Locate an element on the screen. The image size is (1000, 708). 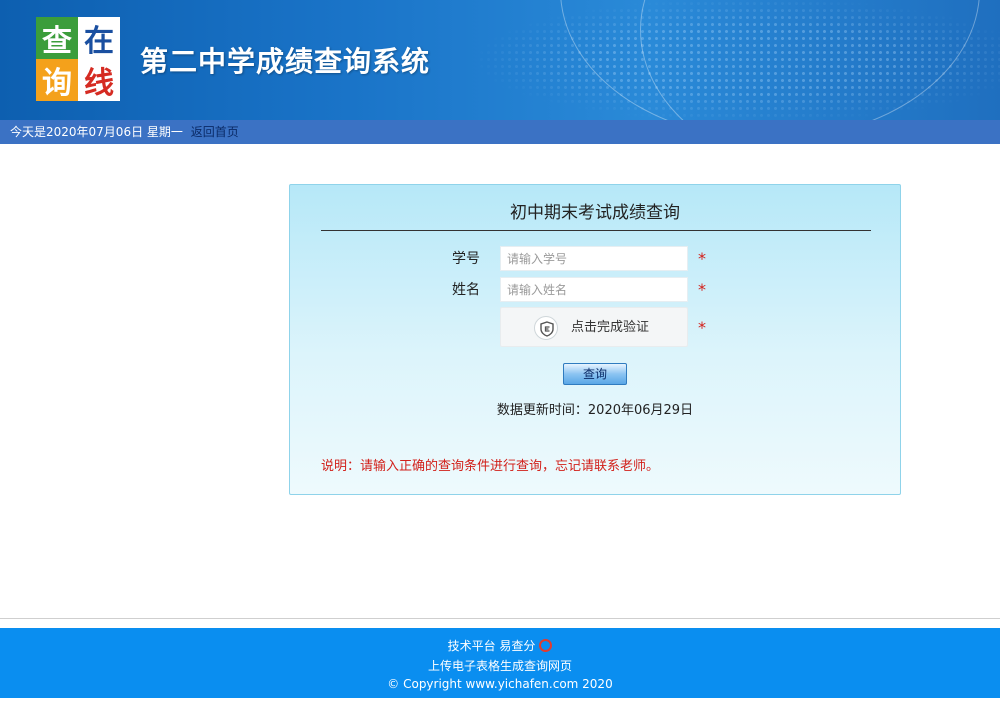
footer-tagline: 上传电子表格生成查询网页 is located at coordinates (499, 666).